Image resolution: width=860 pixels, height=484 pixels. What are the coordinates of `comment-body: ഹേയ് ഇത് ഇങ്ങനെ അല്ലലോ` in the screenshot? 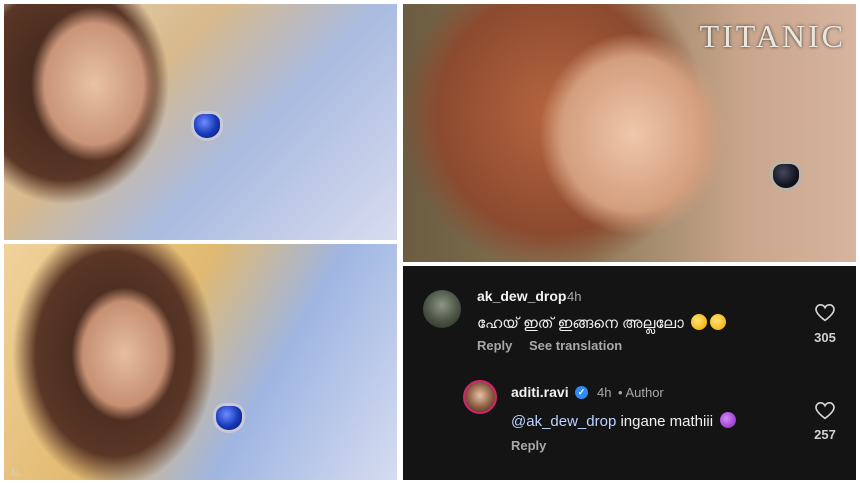 It's located at (580, 323).